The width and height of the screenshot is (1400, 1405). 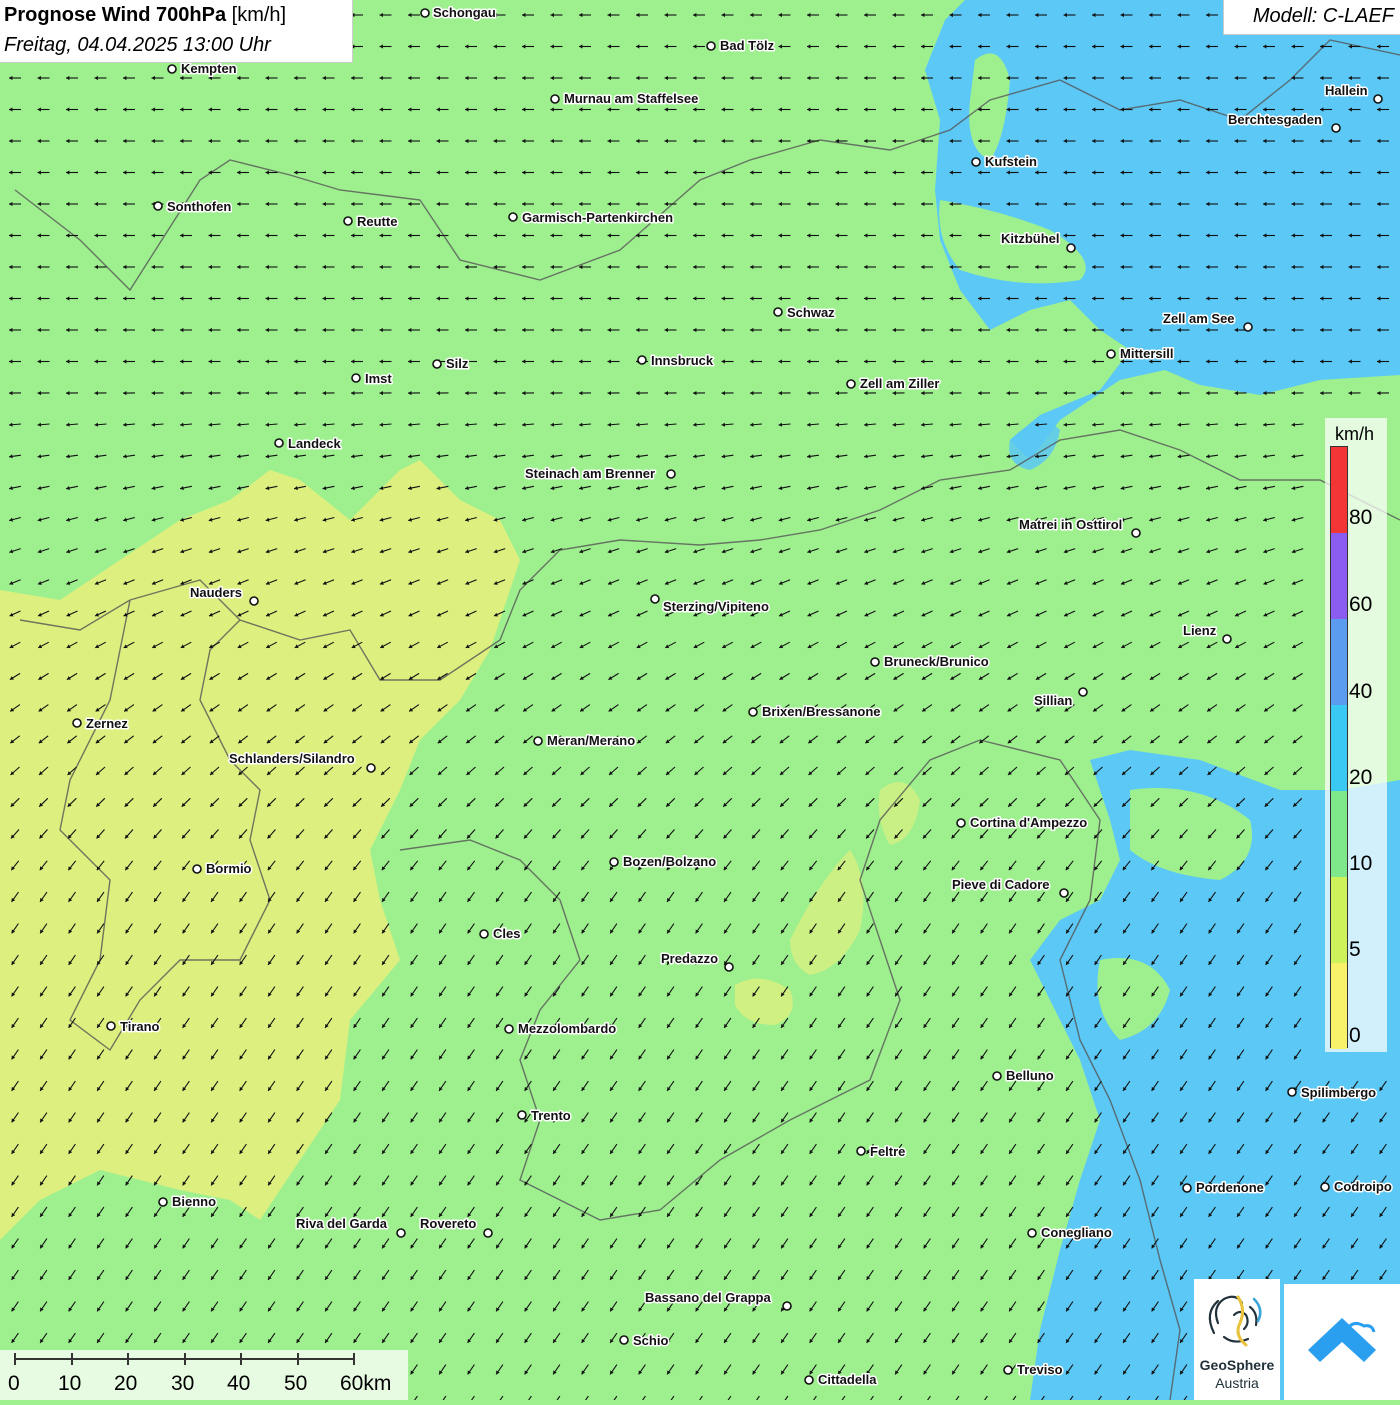 What do you see at coordinates (1339, 834) in the screenshot?
I see `legend-segment-green` at bounding box center [1339, 834].